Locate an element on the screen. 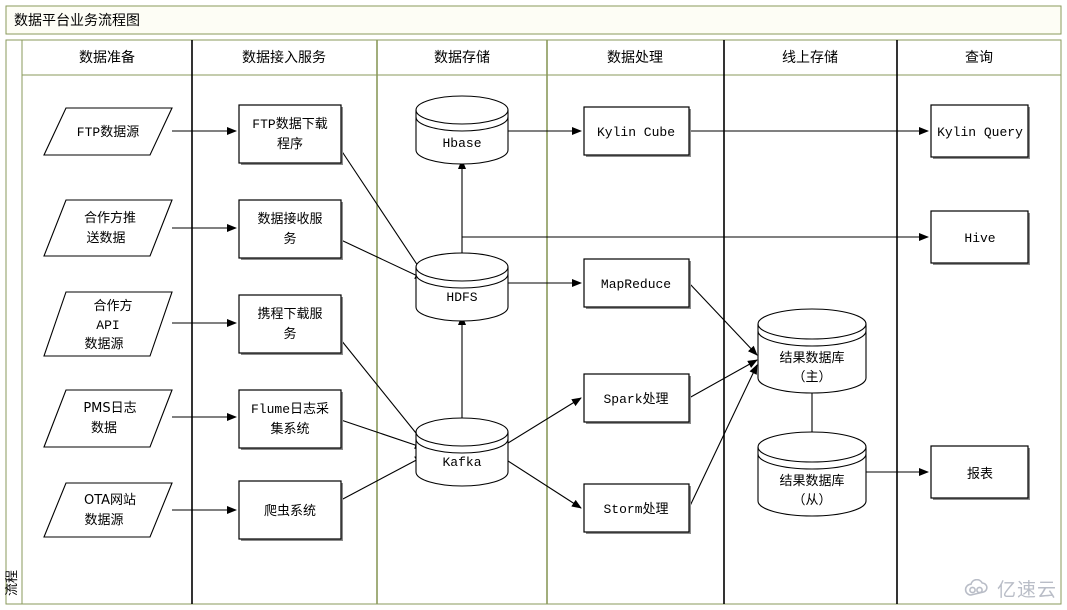  node-label: 报表 is located at coordinates (980, 474).